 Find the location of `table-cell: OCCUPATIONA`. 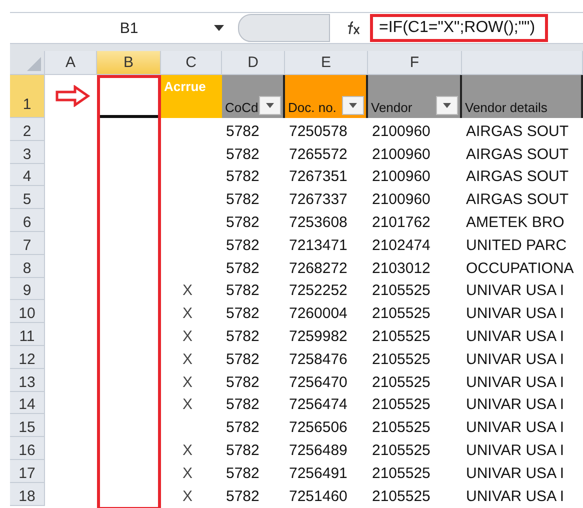

table-cell: OCCUPATIONA is located at coordinates (520, 268).